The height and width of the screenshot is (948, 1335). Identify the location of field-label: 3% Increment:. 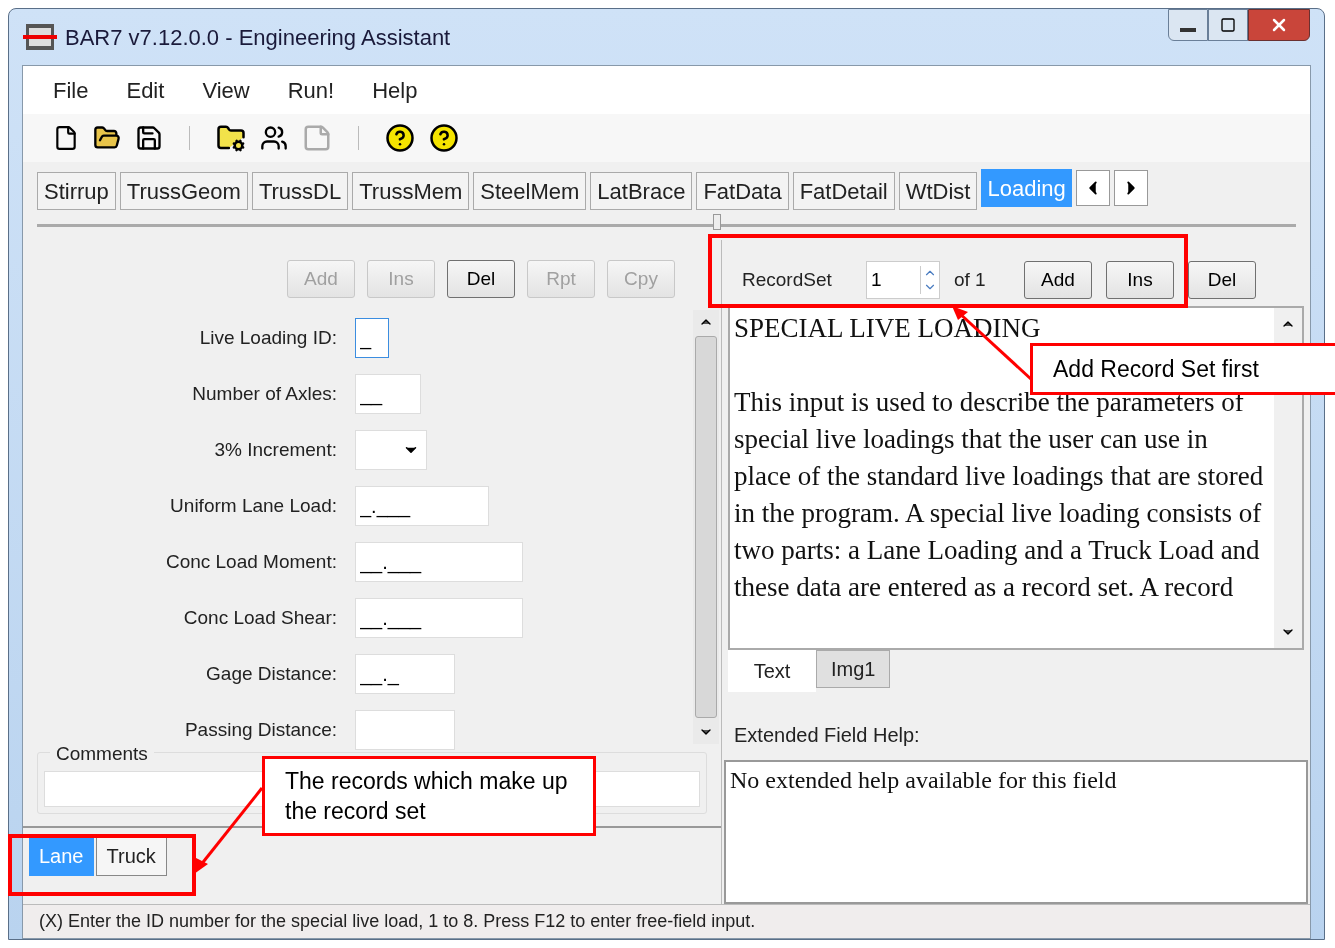
(275, 449).